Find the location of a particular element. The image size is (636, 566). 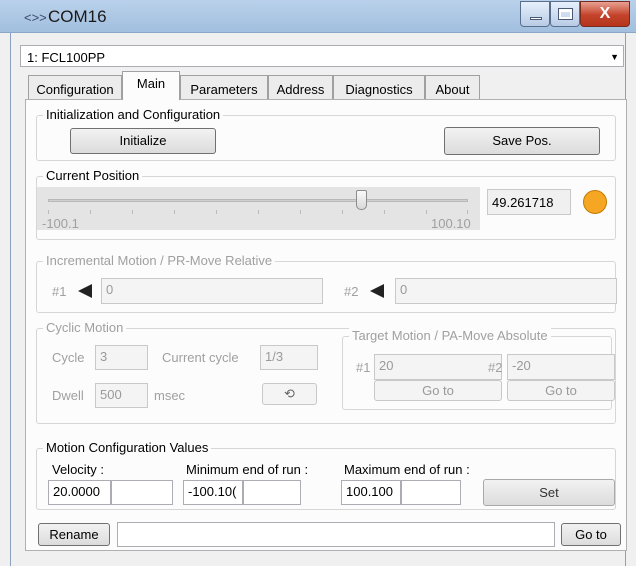

target-label-2: #2 is located at coordinates (495, 367).